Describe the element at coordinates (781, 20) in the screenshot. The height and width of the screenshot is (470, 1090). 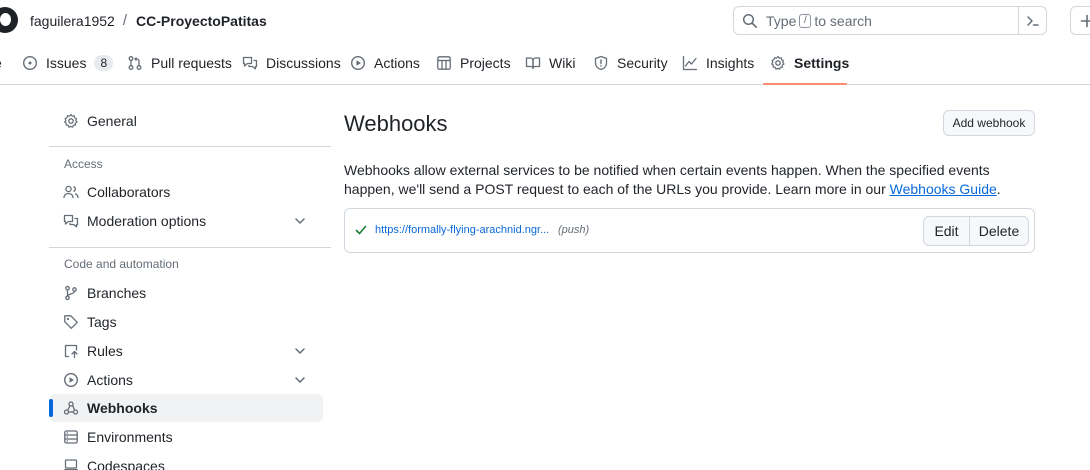
I see `search-placeholder-prefix: Type` at that location.